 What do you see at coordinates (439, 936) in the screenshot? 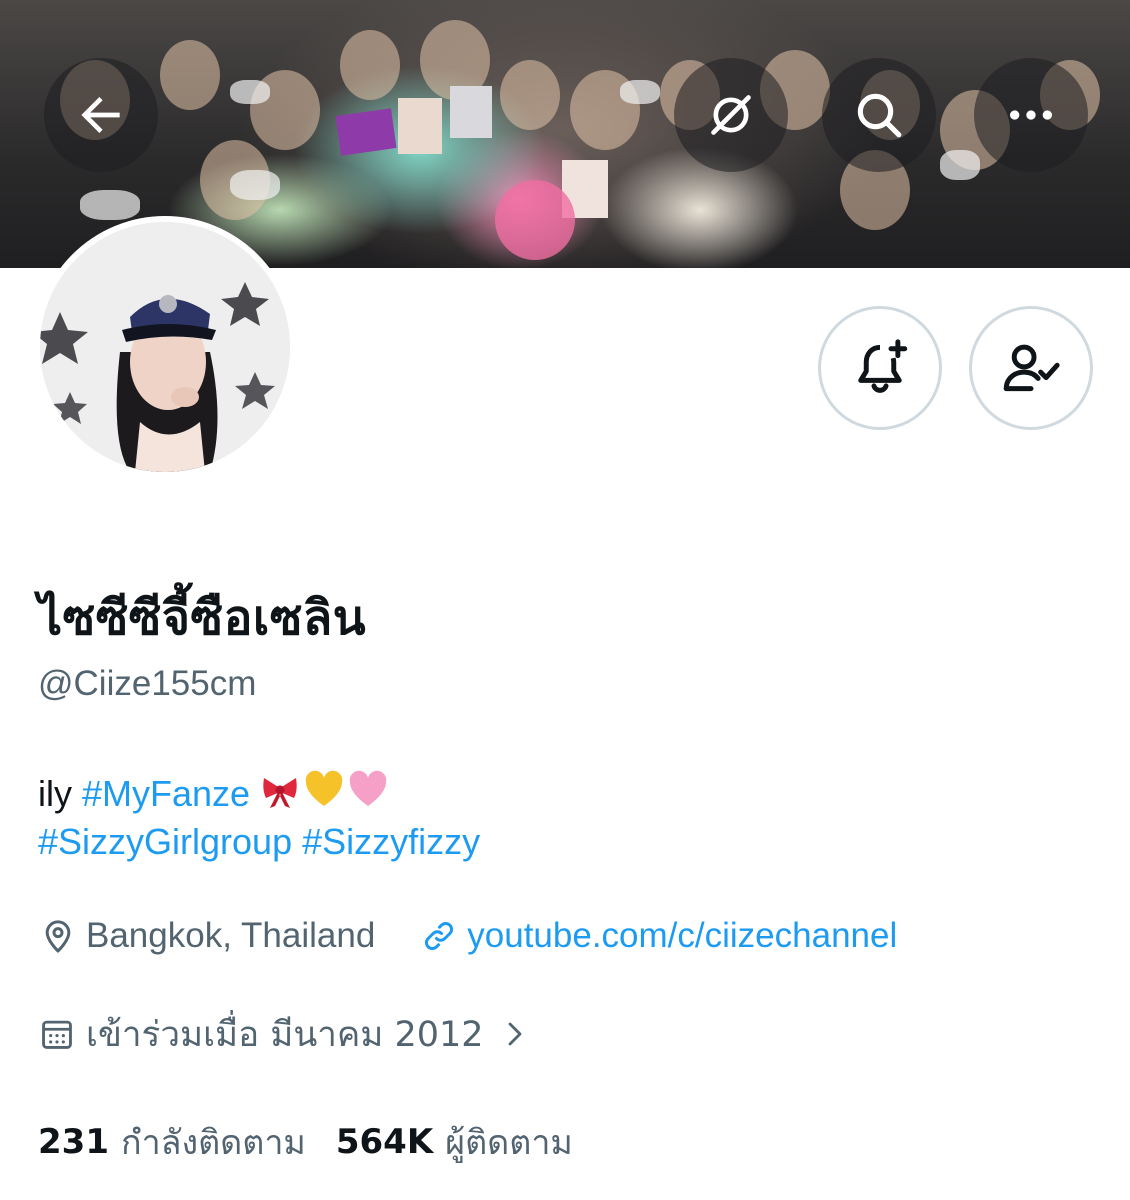
I see `link-icon` at bounding box center [439, 936].